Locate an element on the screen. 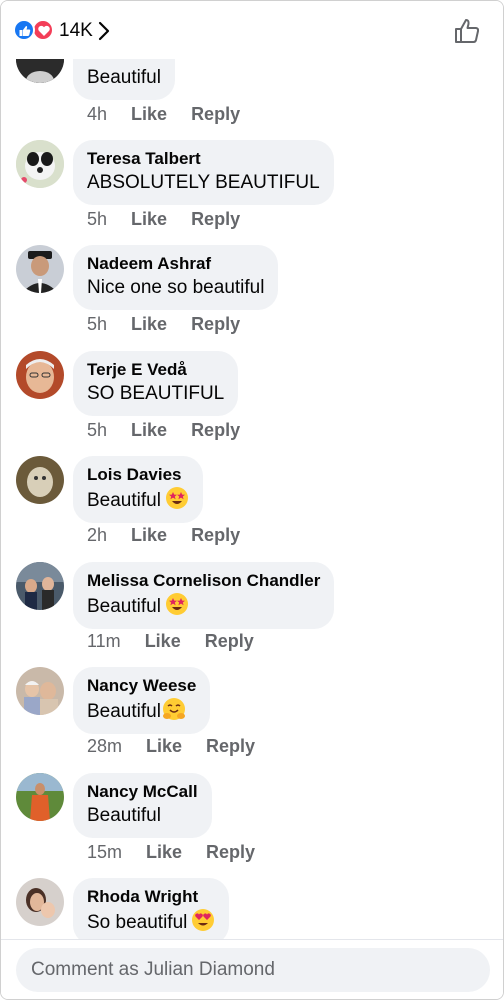 The height and width of the screenshot is (1000, 504). comment-time: 4h is located at coordinates (97, 114).